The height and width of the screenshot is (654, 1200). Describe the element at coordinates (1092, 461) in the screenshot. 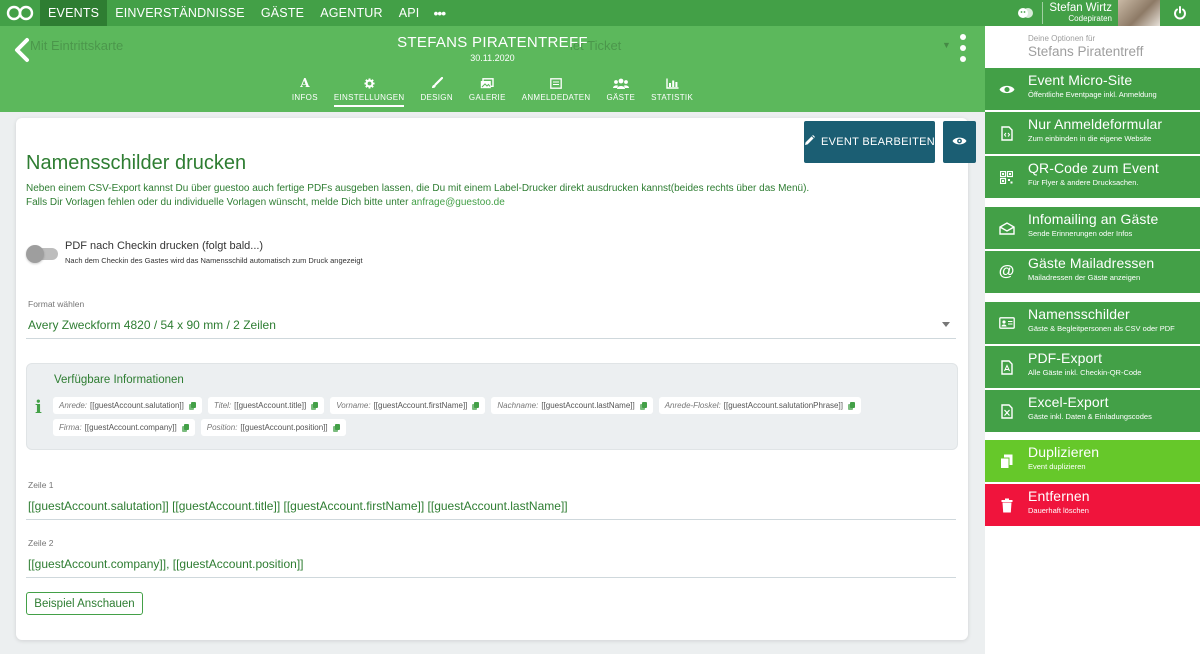

I see `sidebar-item-duplizieren: Duplizieren Event duplizieren` at that location.